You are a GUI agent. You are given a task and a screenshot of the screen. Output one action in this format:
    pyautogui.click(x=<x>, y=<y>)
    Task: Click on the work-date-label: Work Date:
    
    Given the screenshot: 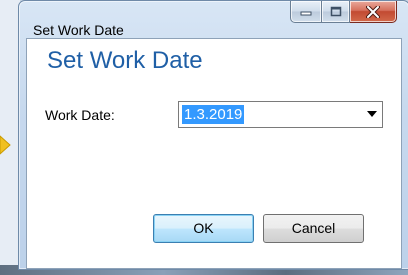 What is the action you would take?
    pyautogui.click(x=80, y=115)
    